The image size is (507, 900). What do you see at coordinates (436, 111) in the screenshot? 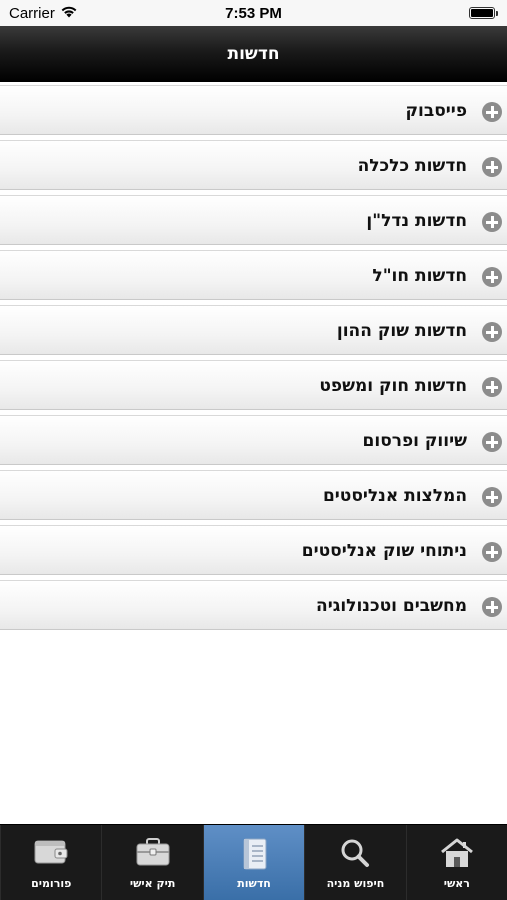
I see `category-label: פייסבוק` at bounding box center [436, 111].